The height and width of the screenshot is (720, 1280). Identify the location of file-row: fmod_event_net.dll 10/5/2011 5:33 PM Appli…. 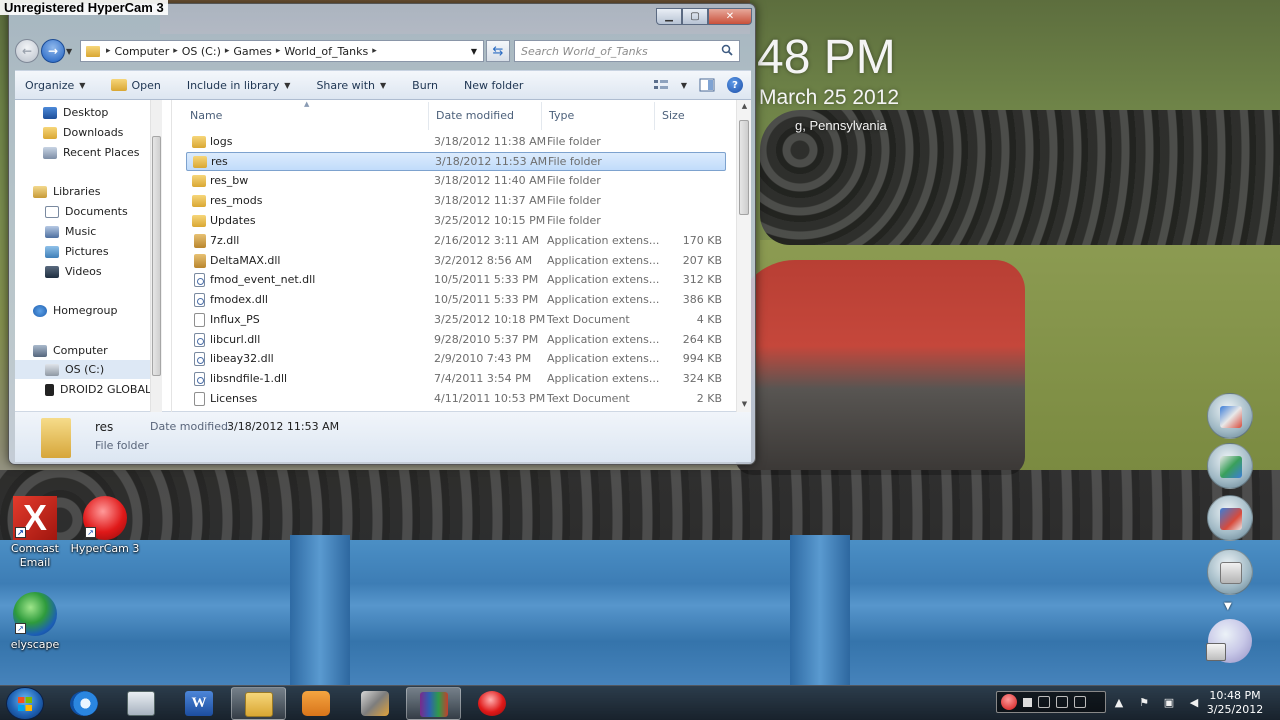
(456, 280).